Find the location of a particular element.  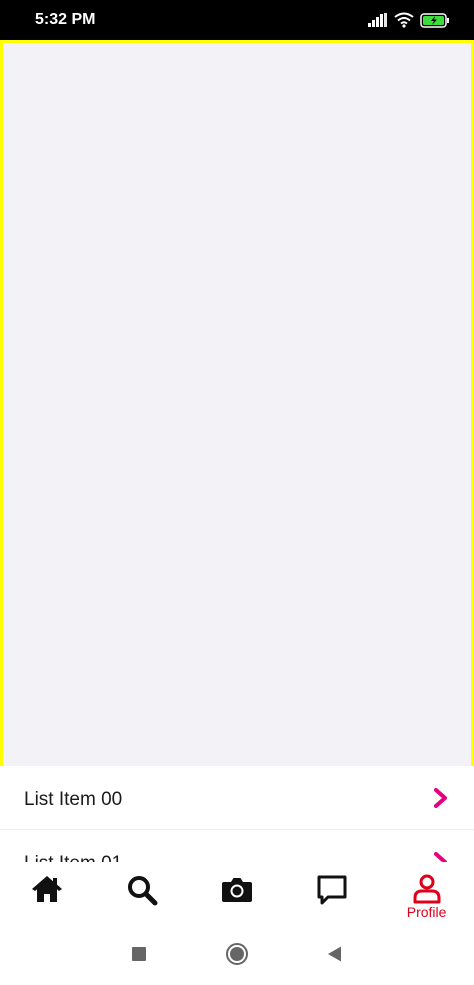

home-button is located at coordinates (237, 956).